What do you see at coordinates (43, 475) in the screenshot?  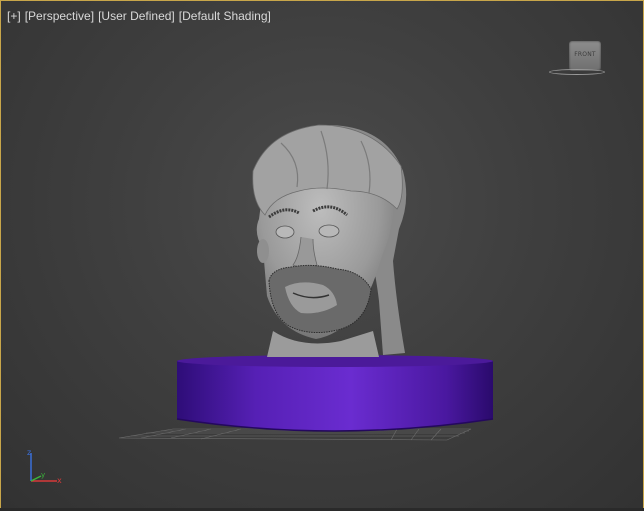 I see `axis-y-label: y` at bounding box center [43, 475].